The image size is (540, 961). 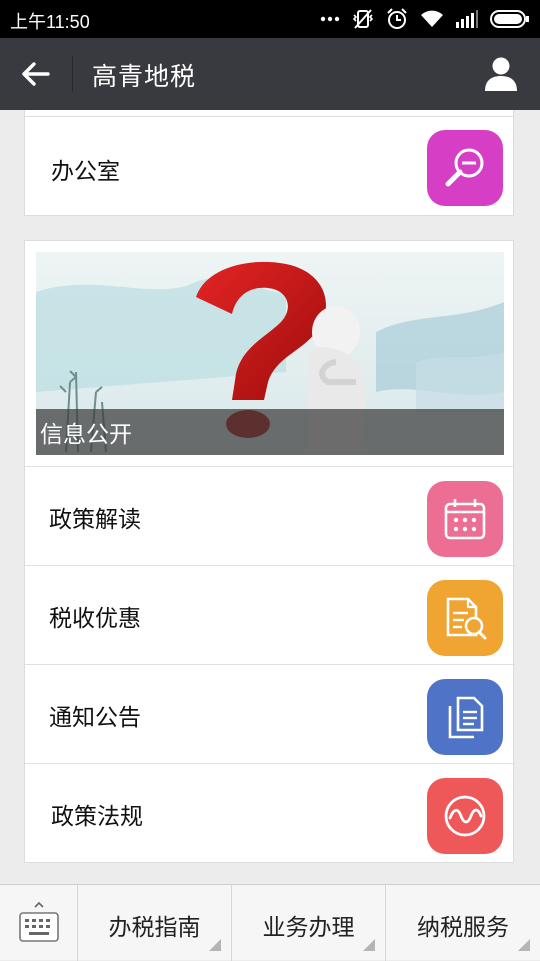 What do you see at coordinates (270, 714) in the screenshot?
I see `list-item-notices: 通知公告` at bounding box center [270, 714].